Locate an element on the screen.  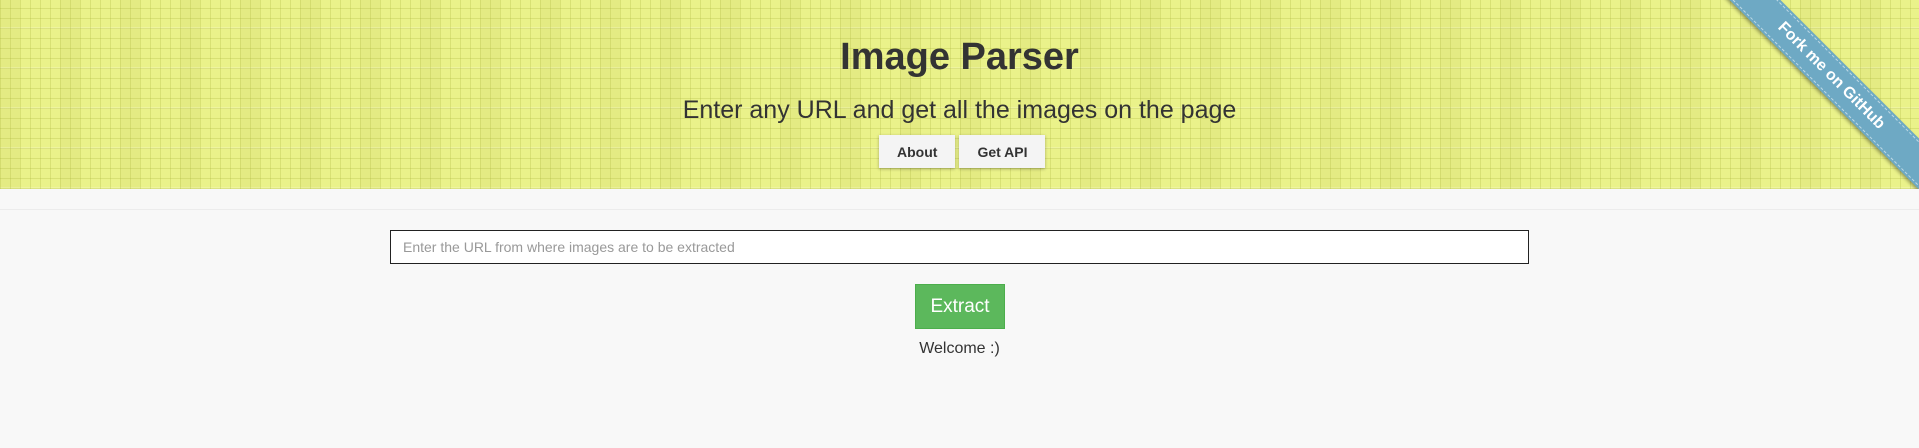
header-button-group: About Get API is located at coordinates (962, 151).